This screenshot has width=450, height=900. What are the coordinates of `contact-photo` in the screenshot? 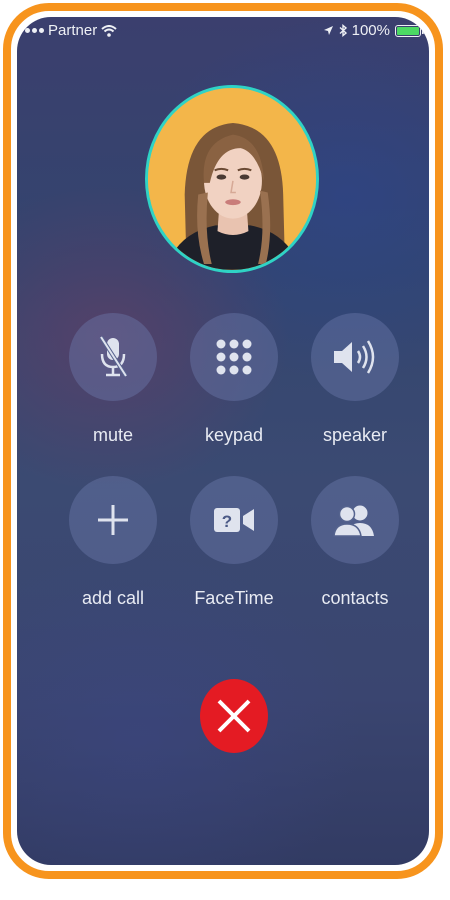 It's located at (232, 179).